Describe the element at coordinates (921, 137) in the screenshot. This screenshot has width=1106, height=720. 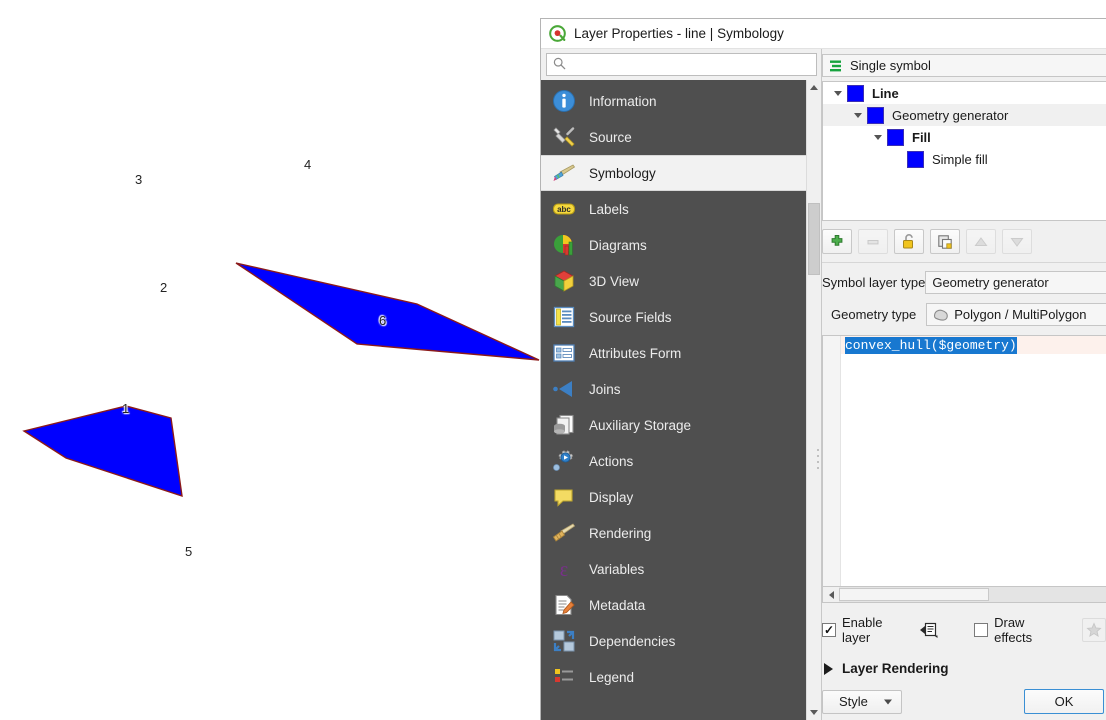
I see `tree-item-label: Fill` at that location.